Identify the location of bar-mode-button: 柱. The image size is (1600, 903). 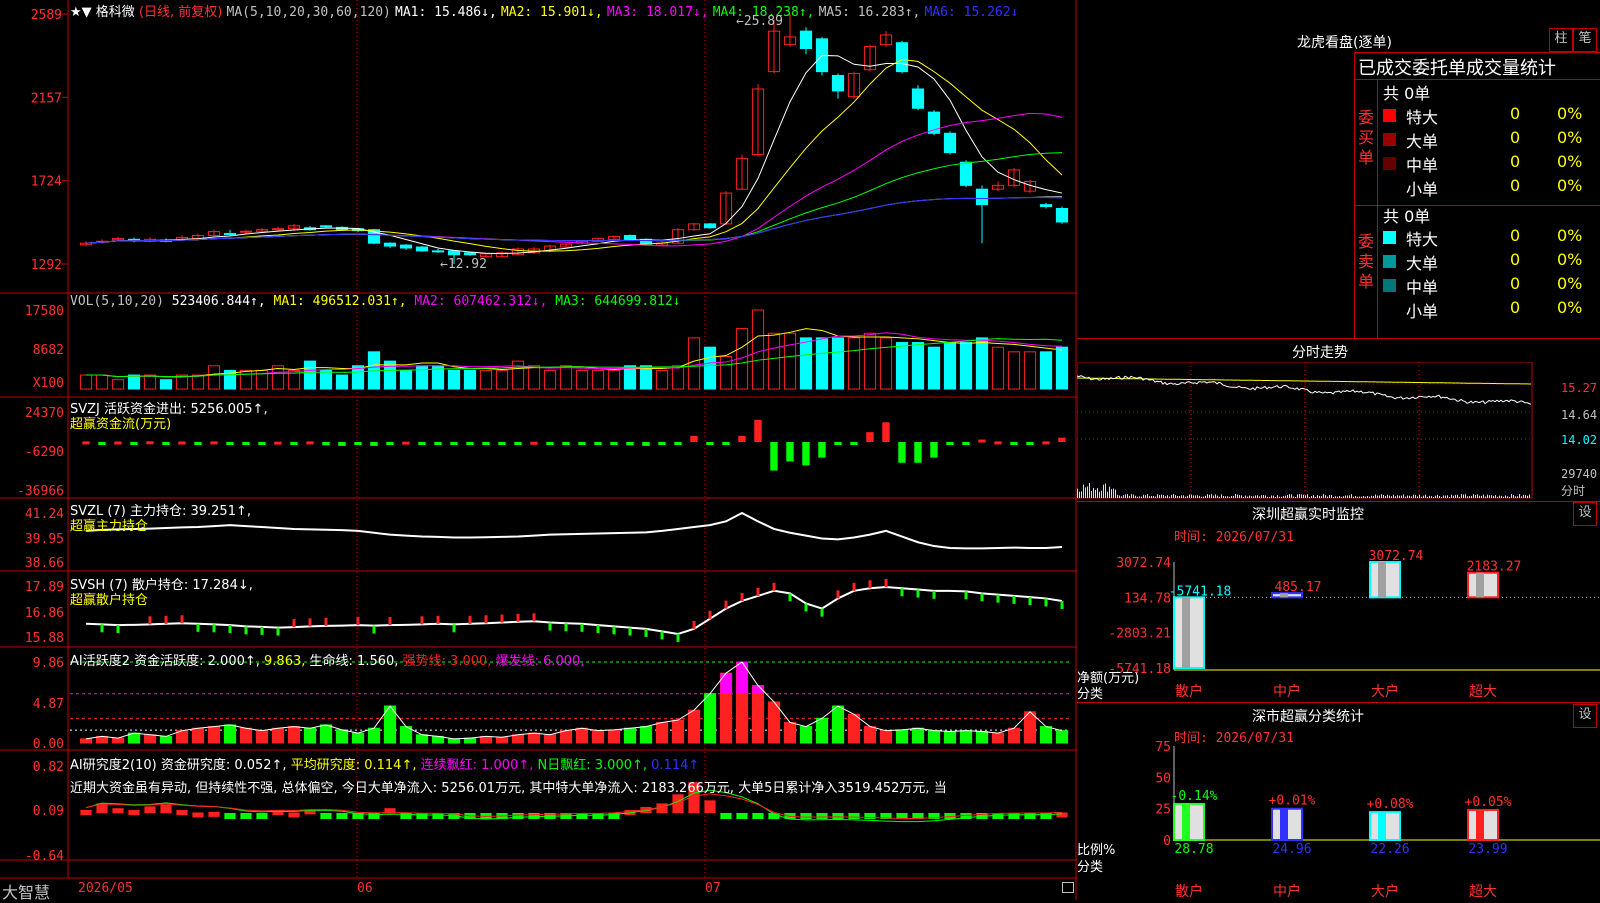
(1561, 40).